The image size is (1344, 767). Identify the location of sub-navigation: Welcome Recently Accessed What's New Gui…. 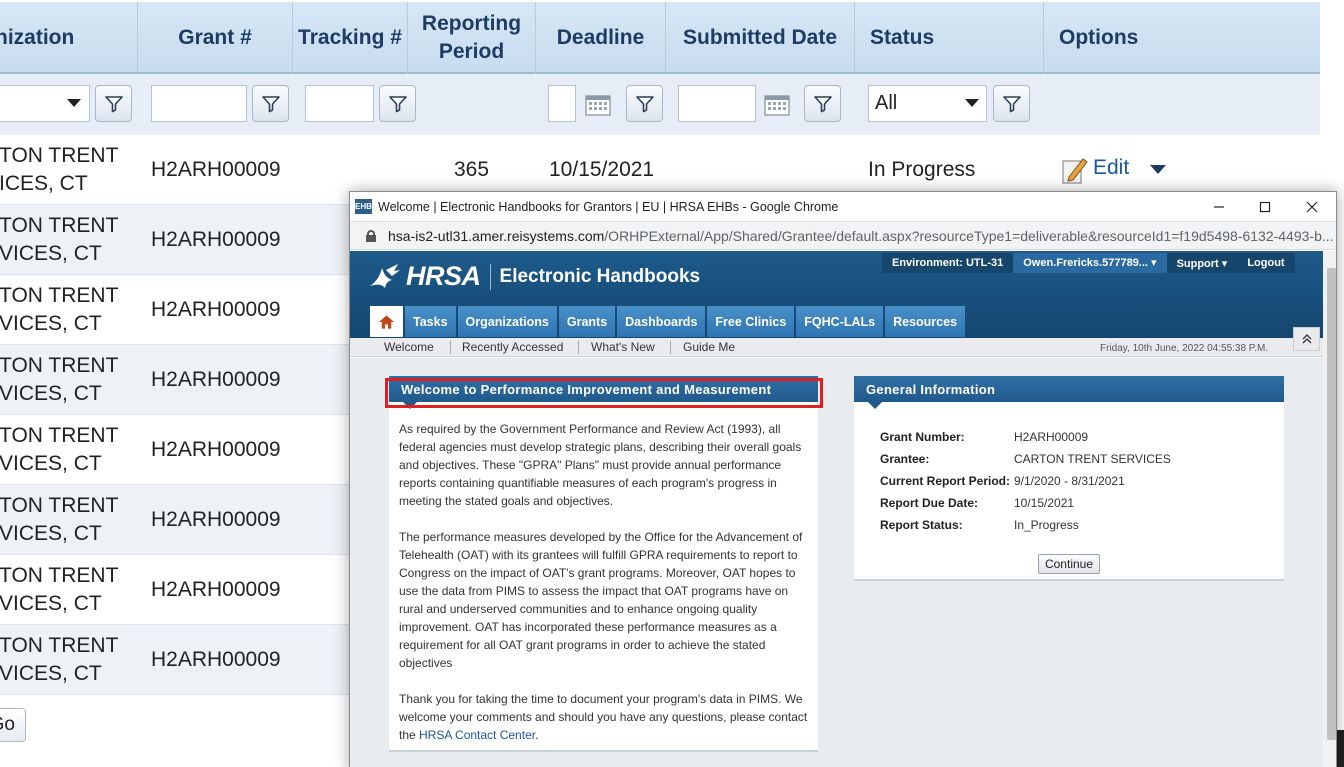
(836, 347).